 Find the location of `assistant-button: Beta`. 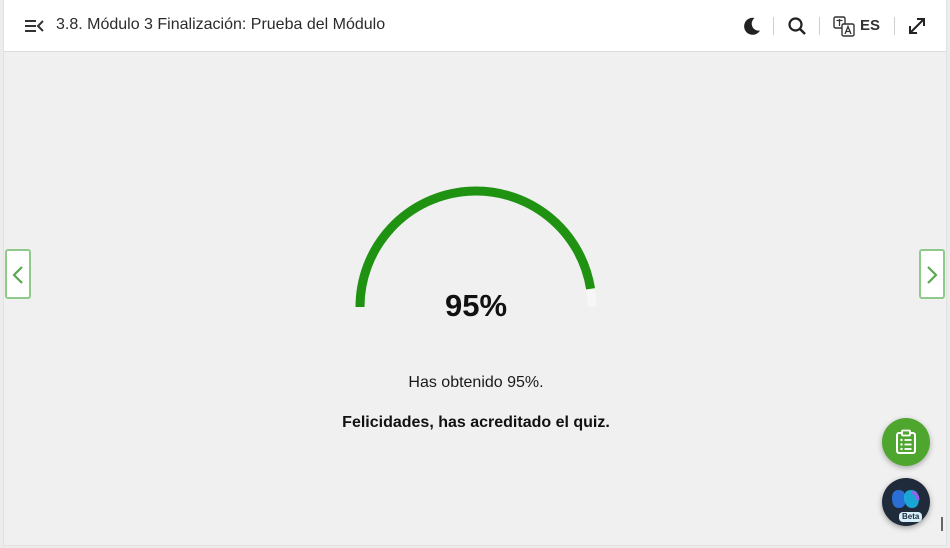

assistant-button: Beta is located at coordinates (906, 502).